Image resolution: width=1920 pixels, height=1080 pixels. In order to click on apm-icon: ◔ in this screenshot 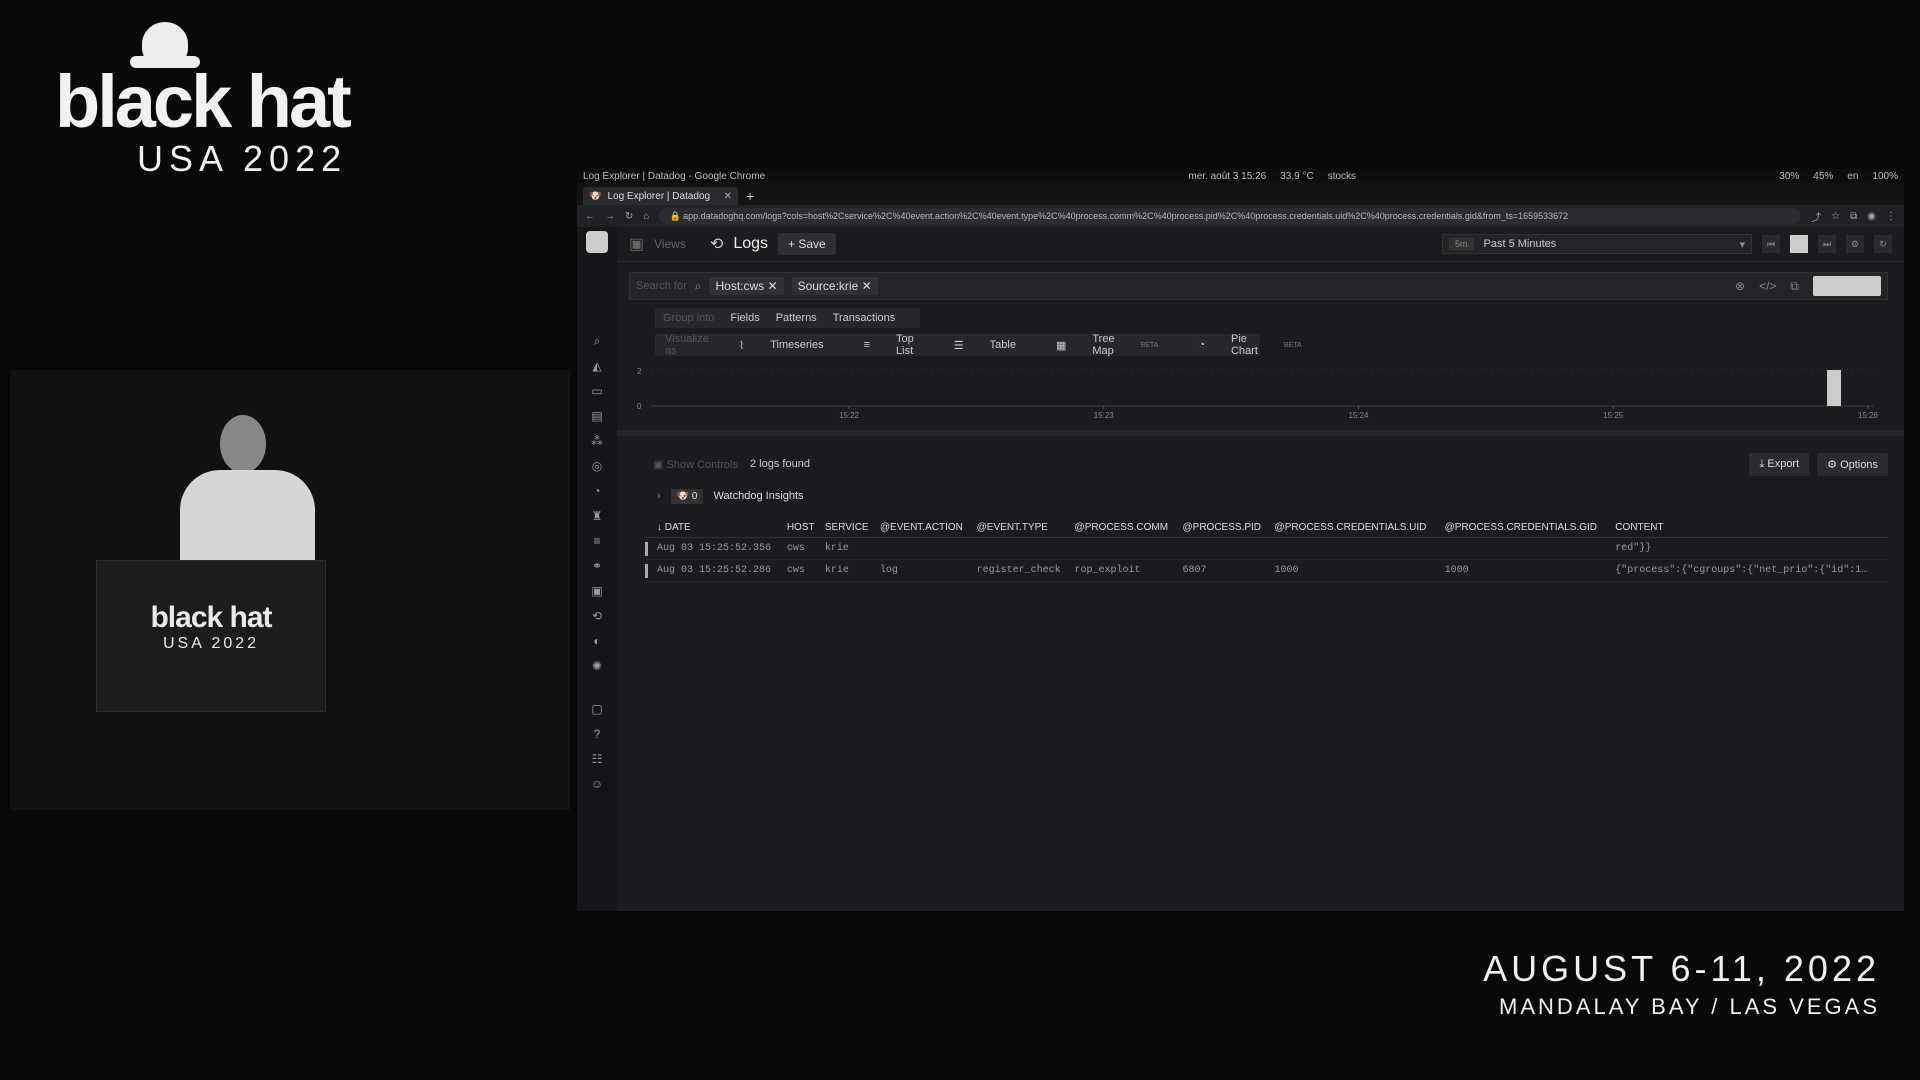, I will do `click(597, 491)`.